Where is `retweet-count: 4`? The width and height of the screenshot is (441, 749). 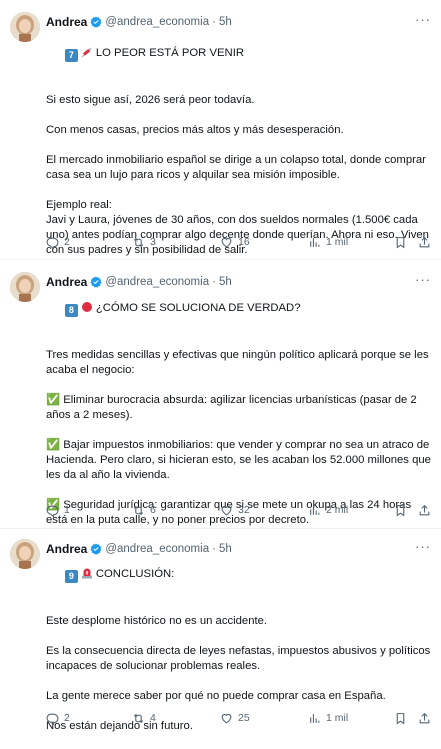 retweet-count: 4 is located at coordinates (153, 718).